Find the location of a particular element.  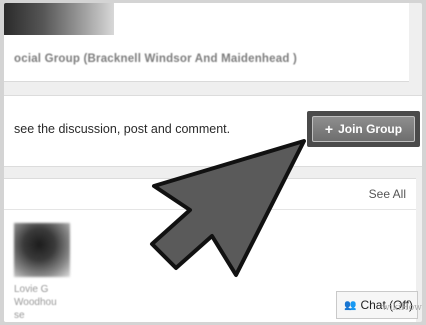

member-name: Lovie G Woodhou se is located at coordinates (35, 302).